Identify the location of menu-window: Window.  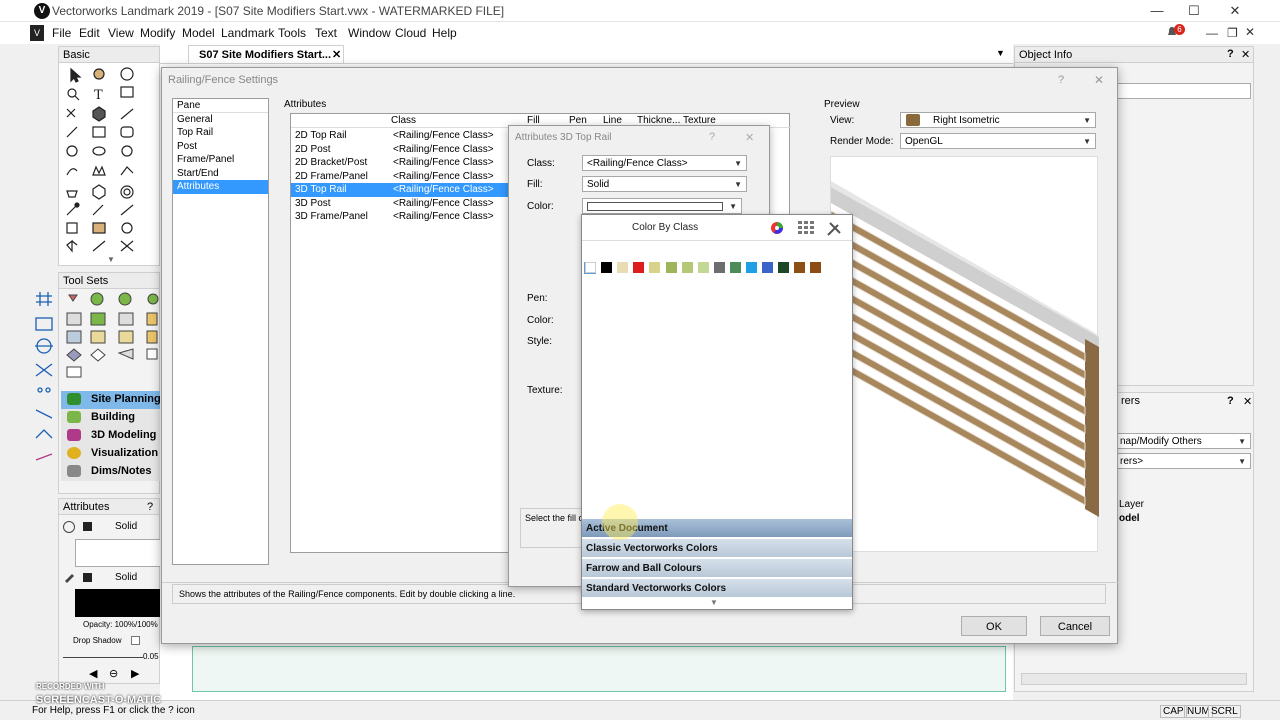
(369, 33).